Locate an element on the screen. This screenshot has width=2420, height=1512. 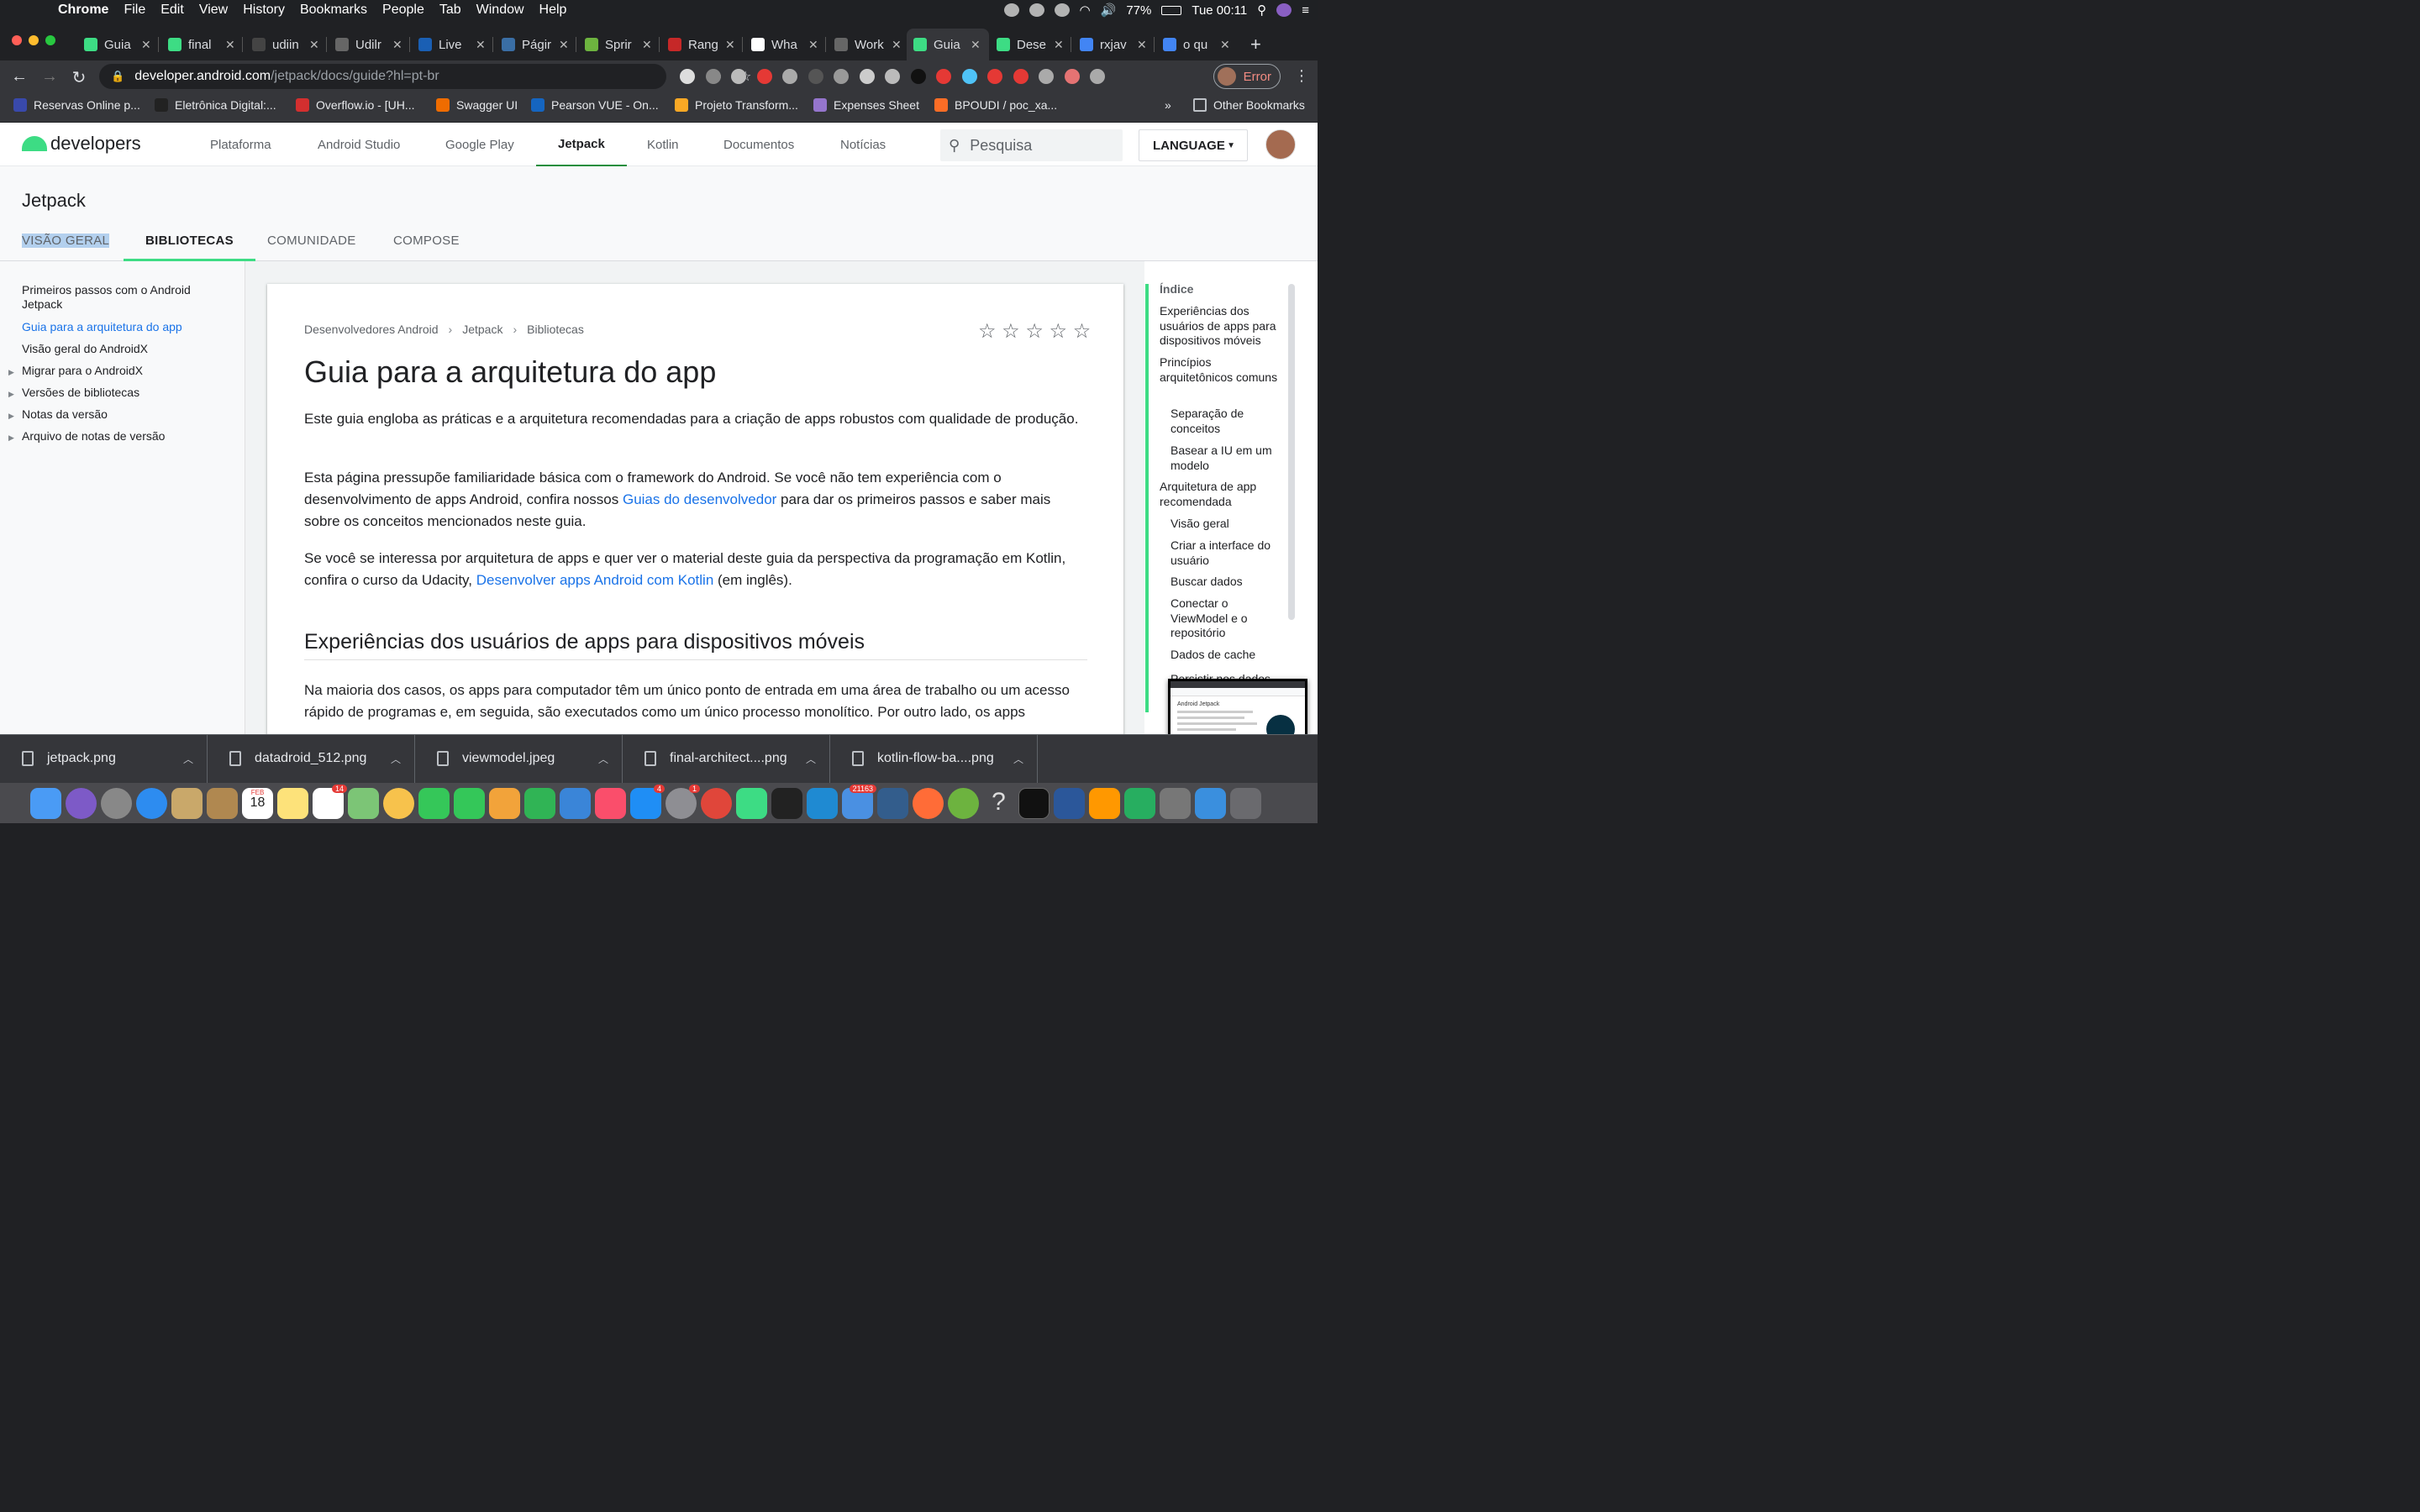
airmail-icon: 21163 is located at coordinates (859, 801).